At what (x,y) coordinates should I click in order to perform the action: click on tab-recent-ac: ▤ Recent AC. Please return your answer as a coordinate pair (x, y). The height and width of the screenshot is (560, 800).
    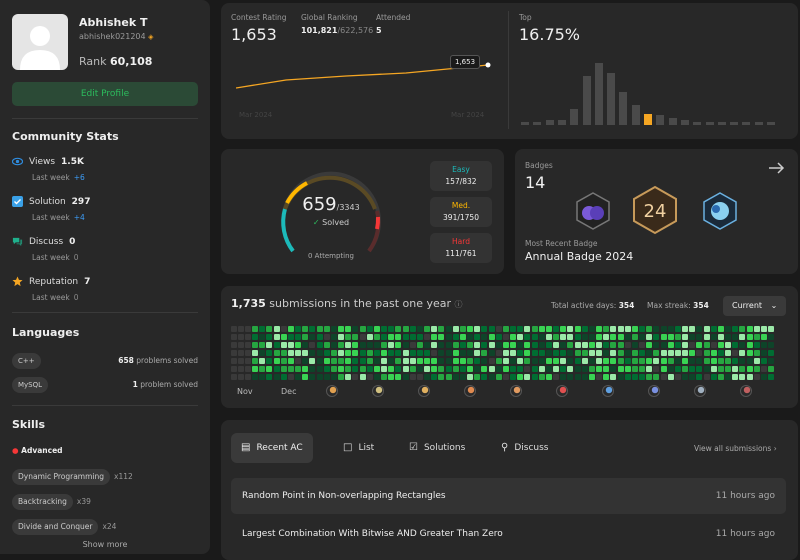
    Looking at the image, I should click on (272, 448).